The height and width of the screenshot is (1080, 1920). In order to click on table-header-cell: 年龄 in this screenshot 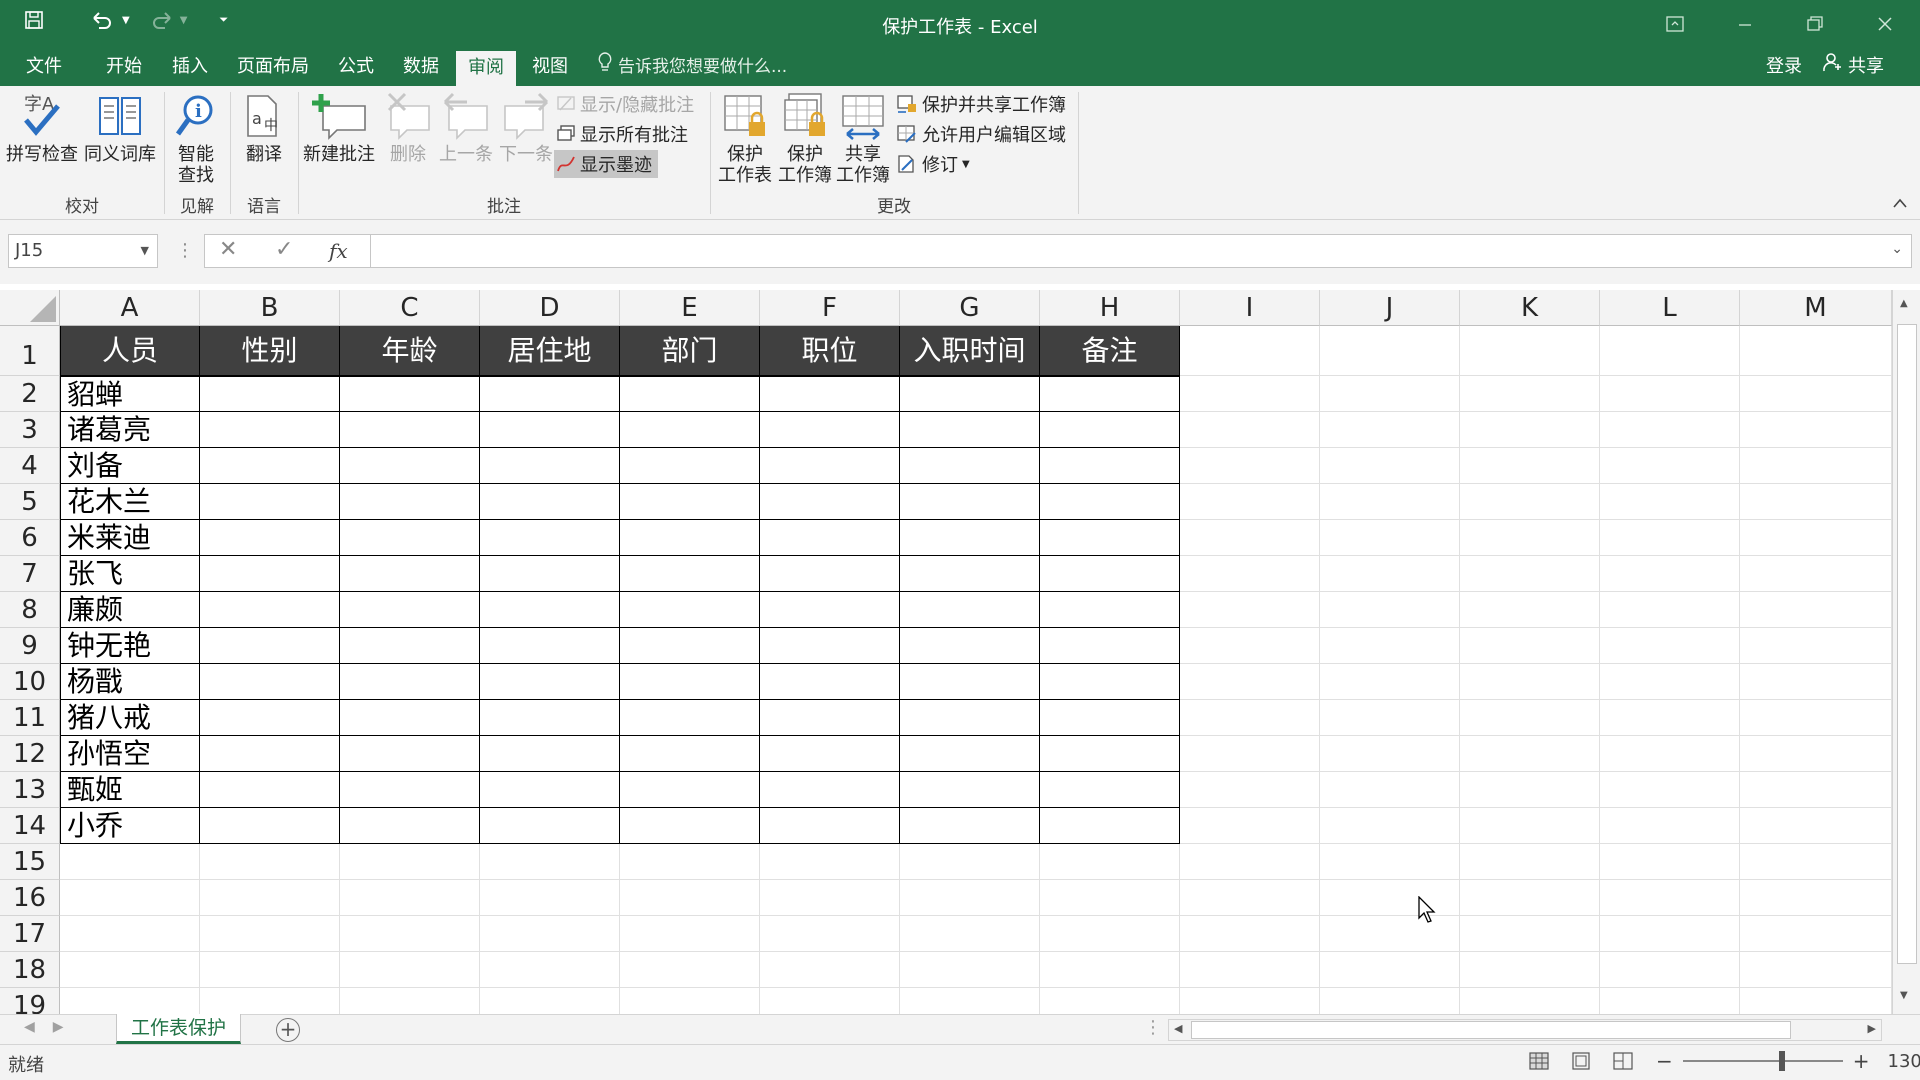, I will do `click(410, 351)`.